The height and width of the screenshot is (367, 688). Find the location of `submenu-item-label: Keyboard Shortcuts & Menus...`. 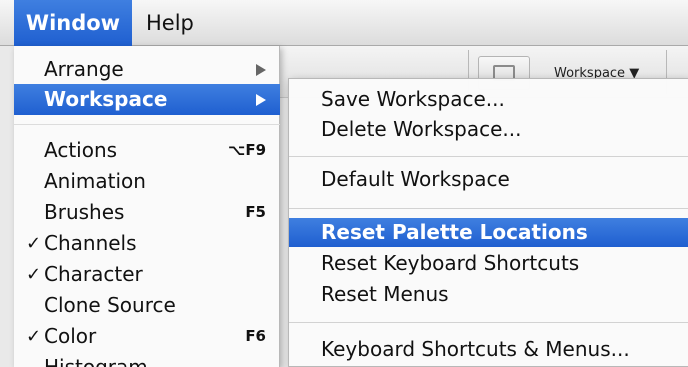

submenu-item-label: Keyboard Shortcuts & Menus... is located at coordinates (475, 349).